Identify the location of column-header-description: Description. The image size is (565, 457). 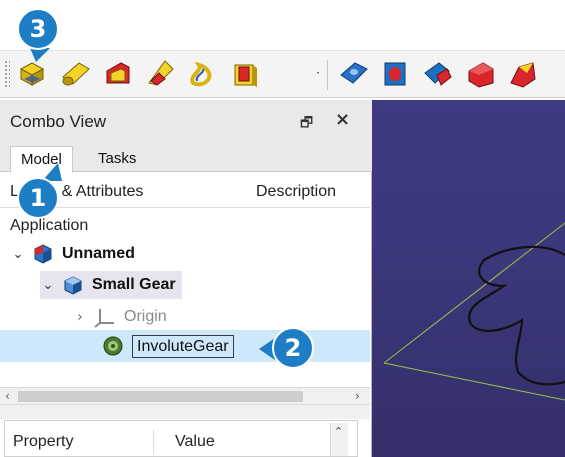
(296, 192).